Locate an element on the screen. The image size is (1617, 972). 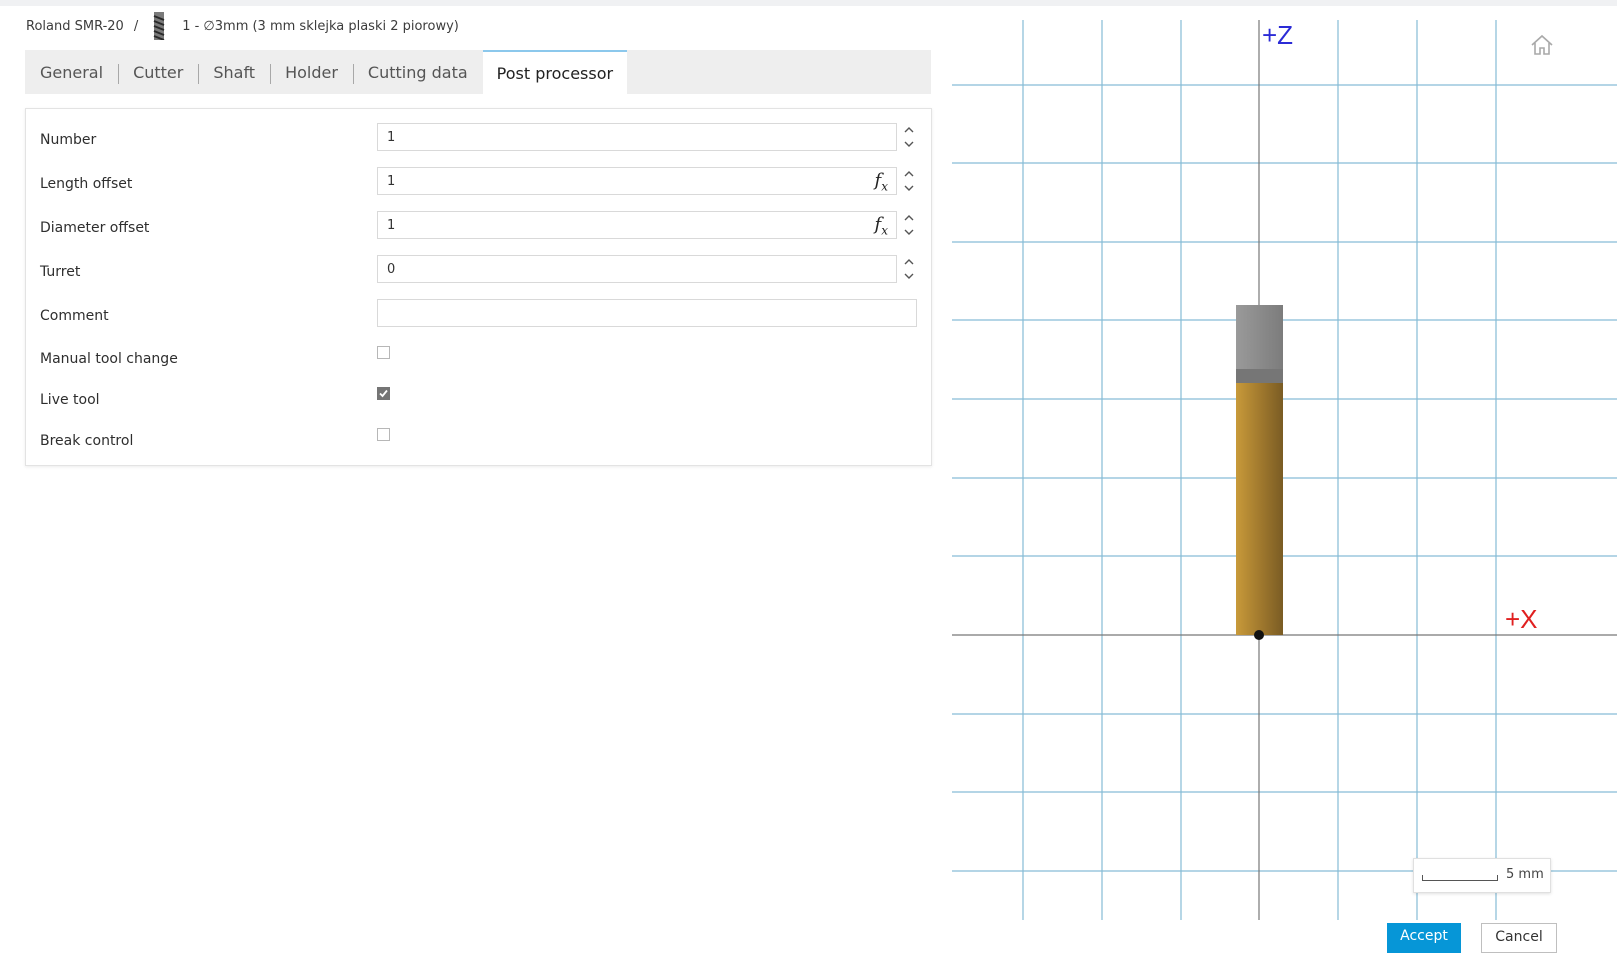
turret-field: 0 is located at coordinates (637, 269).